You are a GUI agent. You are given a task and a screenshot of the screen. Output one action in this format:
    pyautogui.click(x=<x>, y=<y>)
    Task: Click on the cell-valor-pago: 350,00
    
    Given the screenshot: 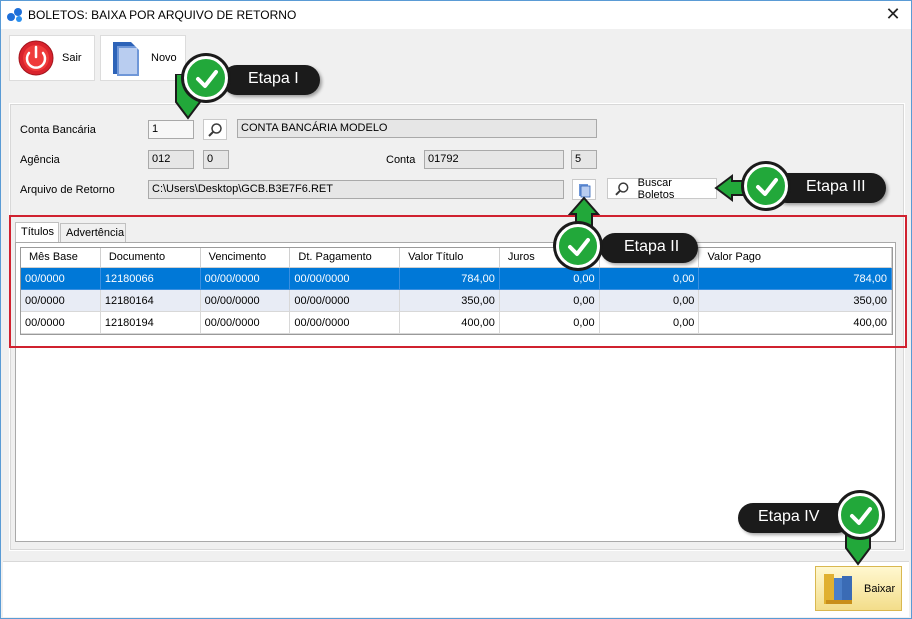 What is the action you would take?
    pyautogui.click(x=795, y=301)
    